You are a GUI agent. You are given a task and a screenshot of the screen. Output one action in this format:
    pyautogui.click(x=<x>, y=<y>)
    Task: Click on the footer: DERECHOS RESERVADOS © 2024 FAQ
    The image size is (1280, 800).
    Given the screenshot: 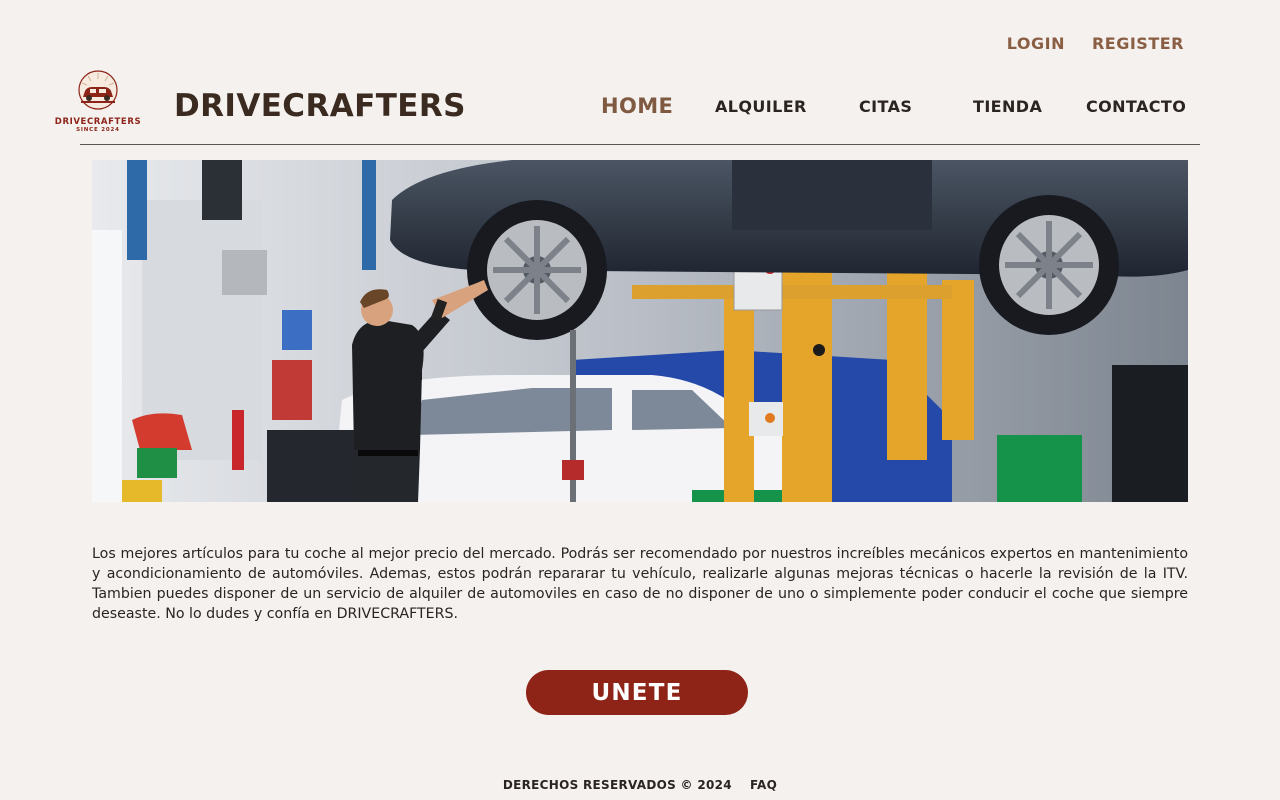 What is the action you would take?
    pyautogui.click(x=640, y=785)
    